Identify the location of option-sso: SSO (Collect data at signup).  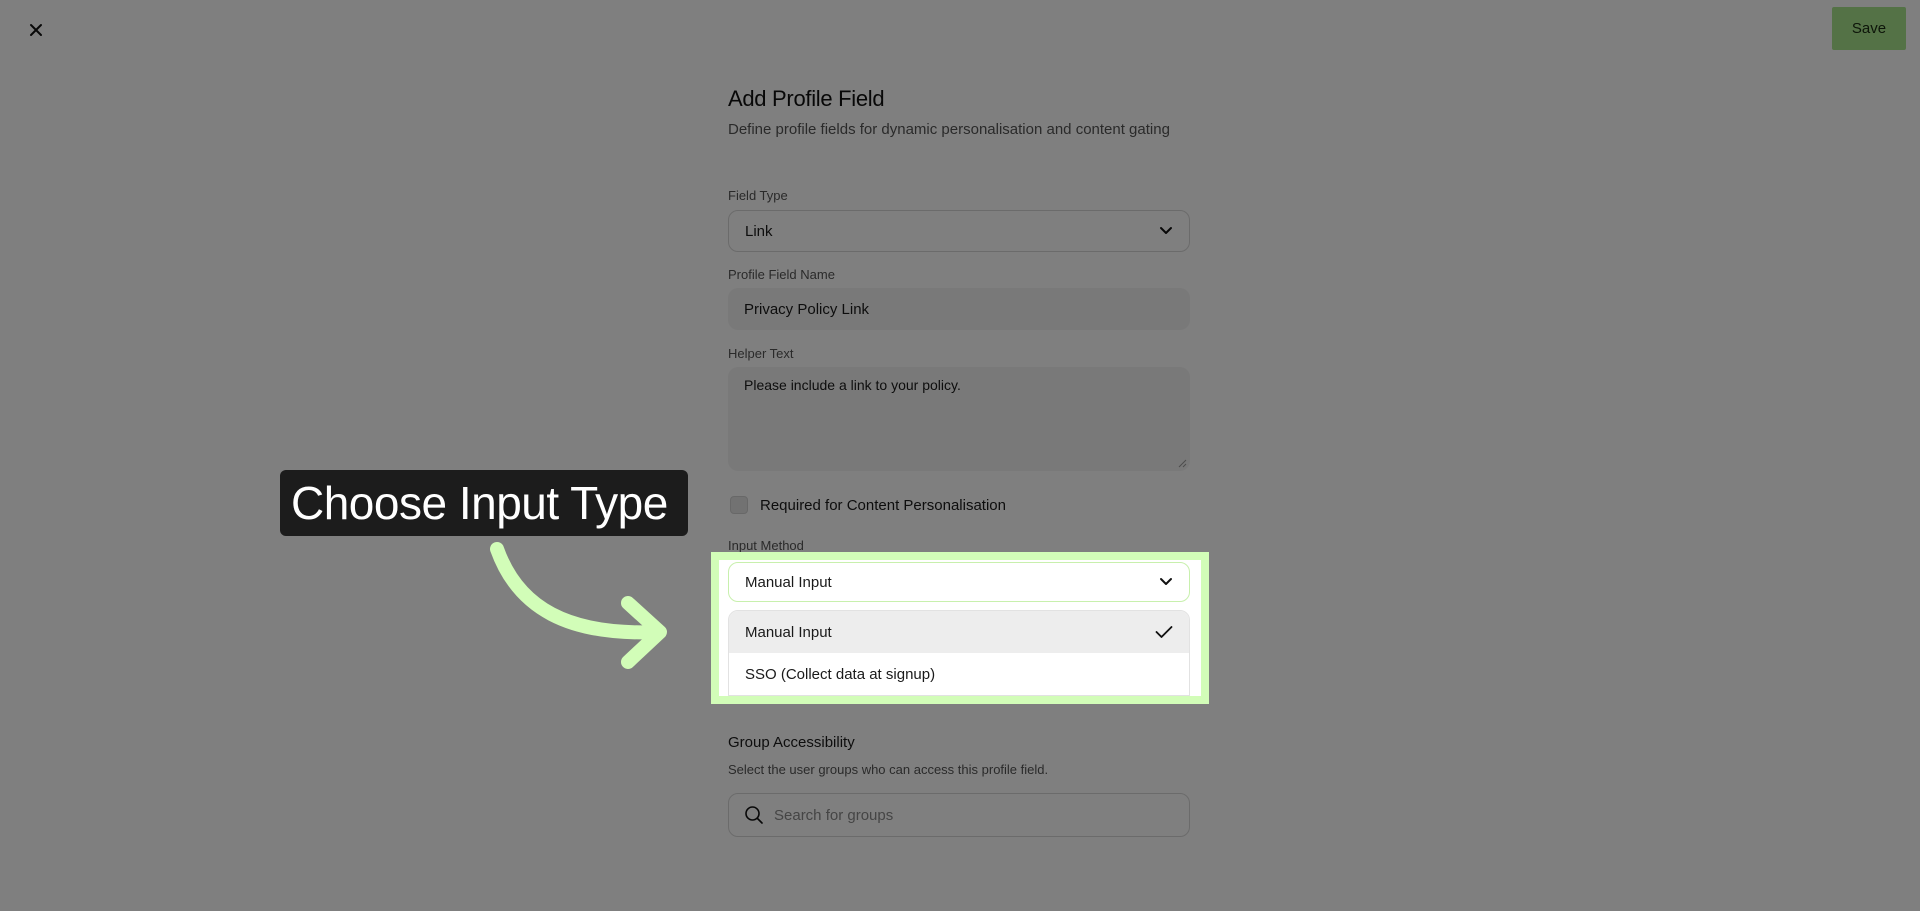
(959, 674).